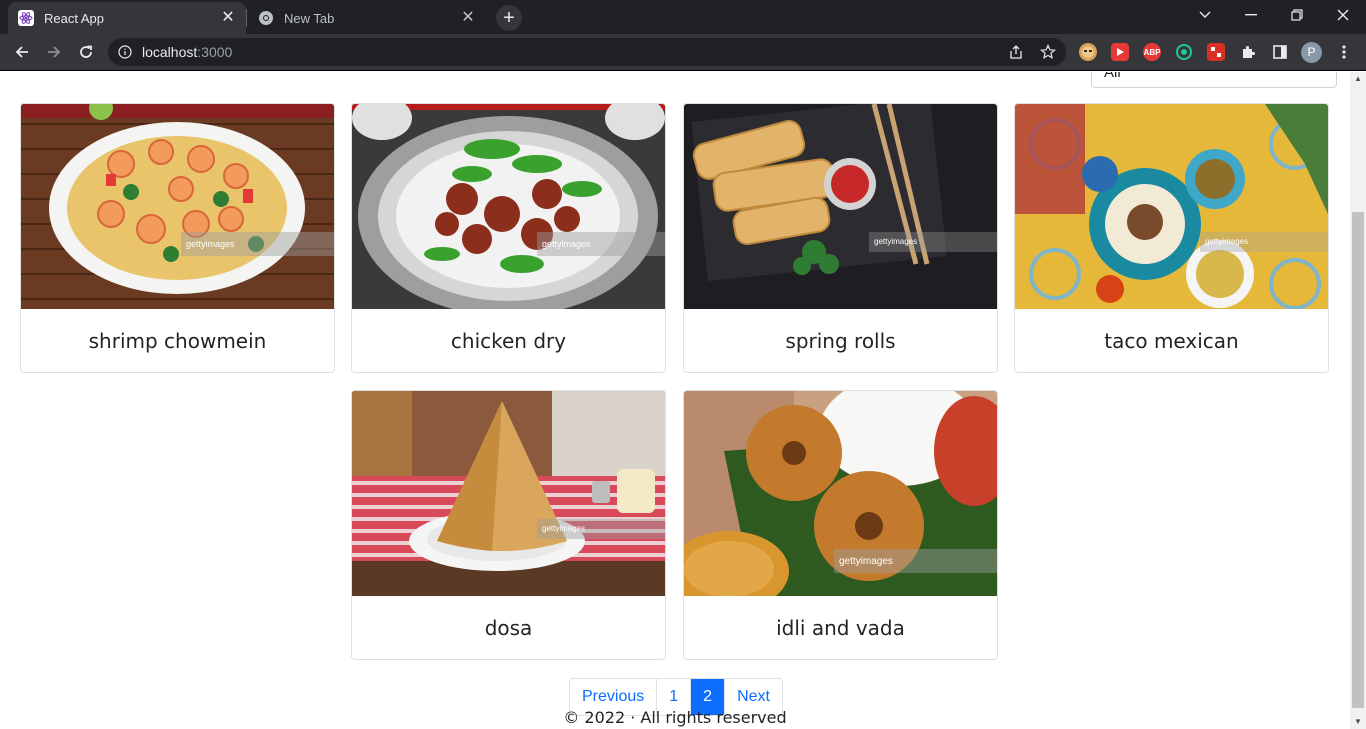  What do you see at coordinates (309, 18) in the screenshot?
I see `tab-title: New Tab` at bounding box center [309, 18].